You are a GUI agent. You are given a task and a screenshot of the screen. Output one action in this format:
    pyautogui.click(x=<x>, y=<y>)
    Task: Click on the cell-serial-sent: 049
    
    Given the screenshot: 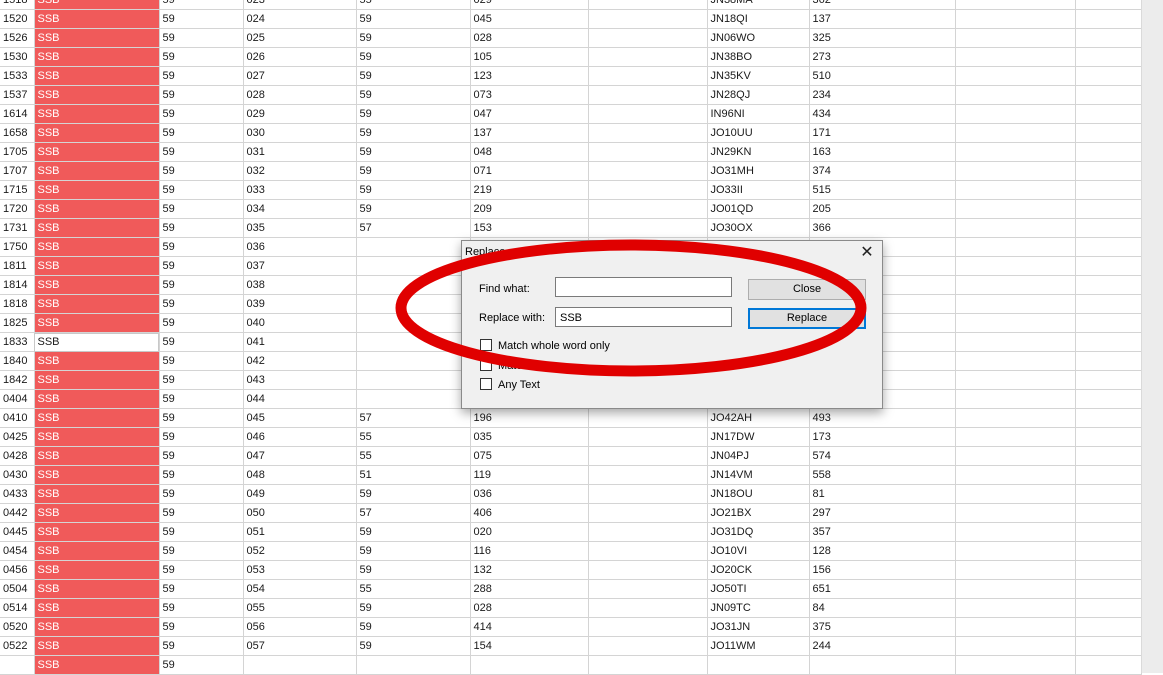 What is the action you would take?
    pyautogui.click(x=300, y=494)
    